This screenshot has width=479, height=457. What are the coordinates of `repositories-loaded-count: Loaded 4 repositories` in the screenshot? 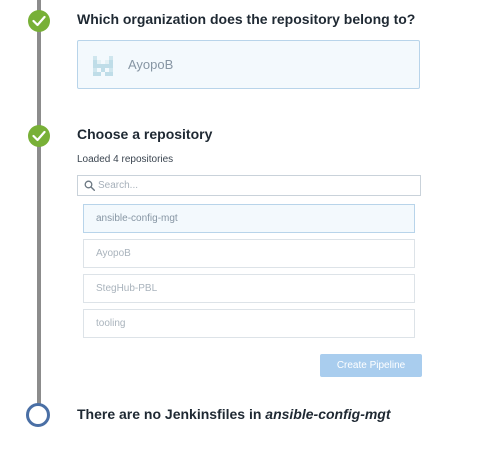 It's located at (125, 159).